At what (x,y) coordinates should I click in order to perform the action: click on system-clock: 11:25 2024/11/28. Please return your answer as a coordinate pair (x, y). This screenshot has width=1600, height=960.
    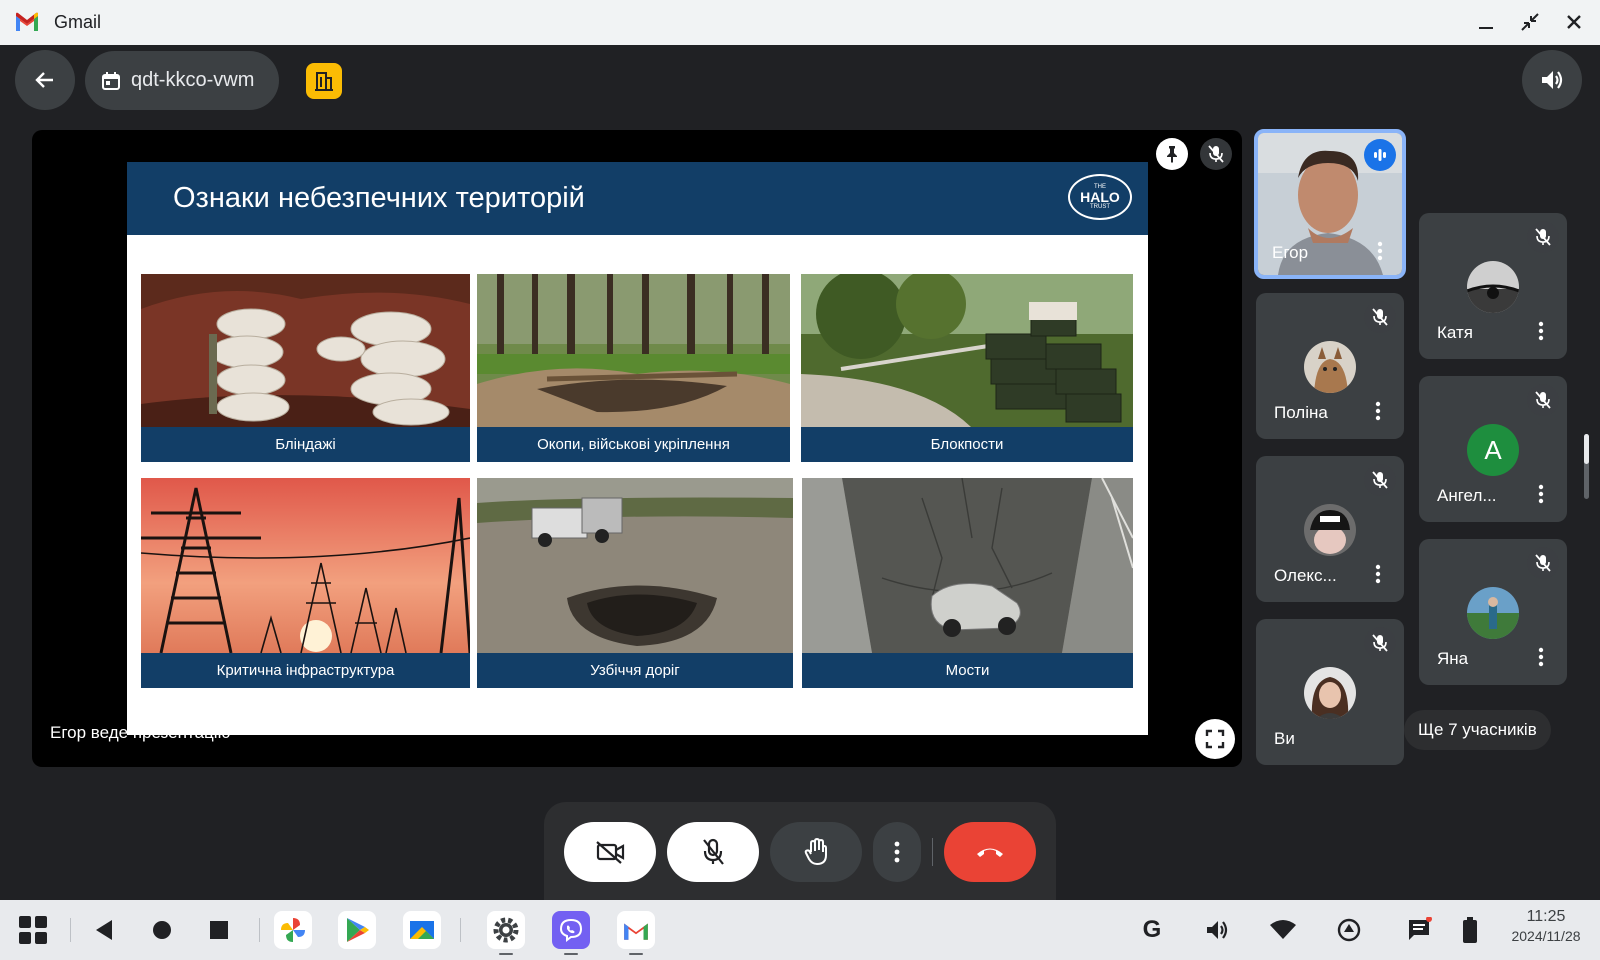
    Looking at the image, I should click on (1546, 926).